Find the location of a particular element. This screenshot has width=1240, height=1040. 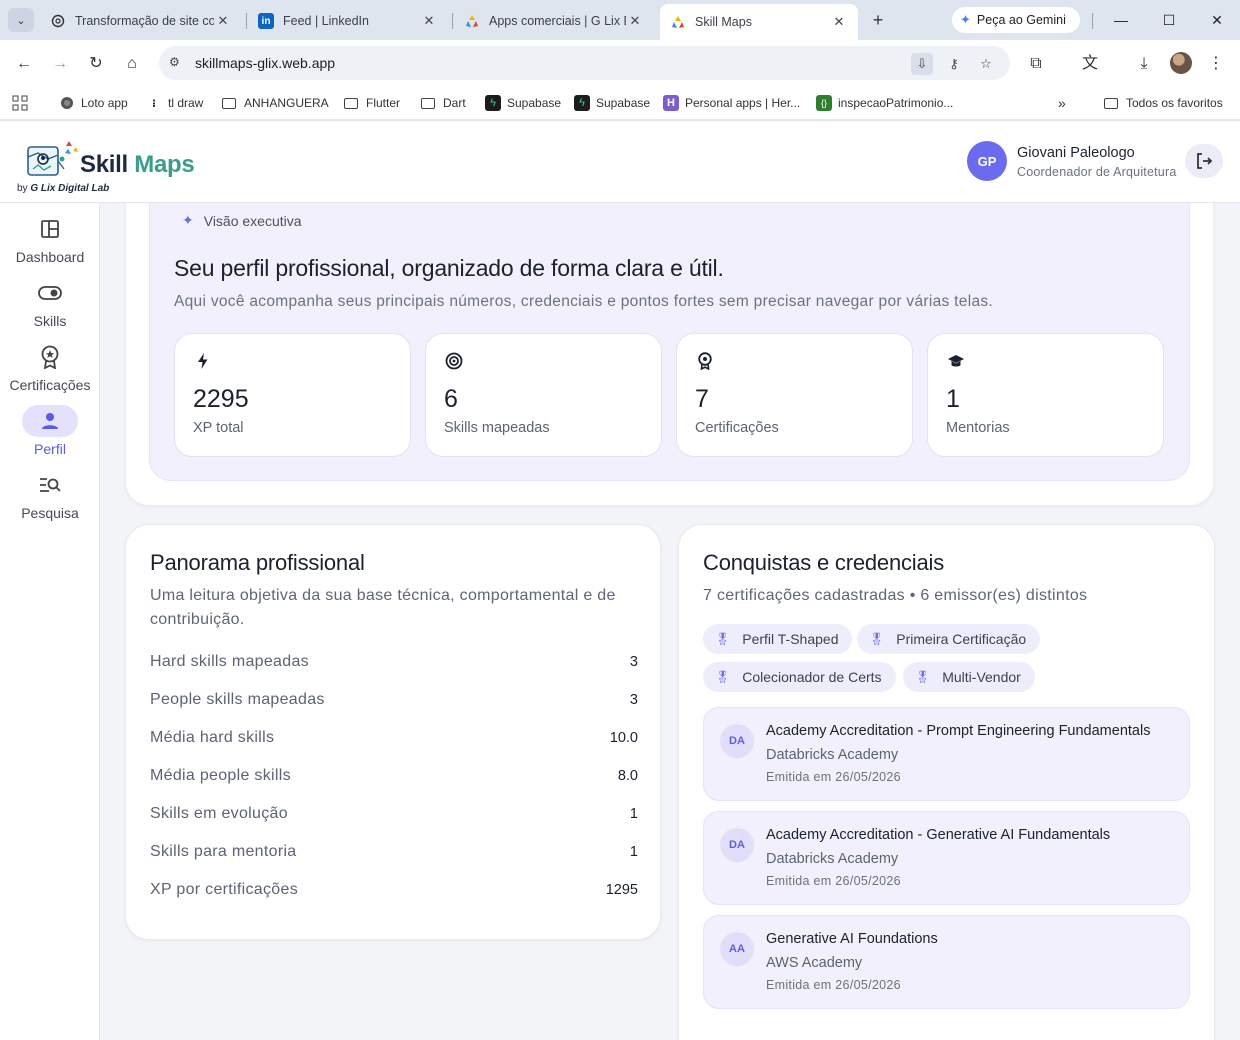

extensions-icon: ⧉ is located at coordinates (1036, 64).